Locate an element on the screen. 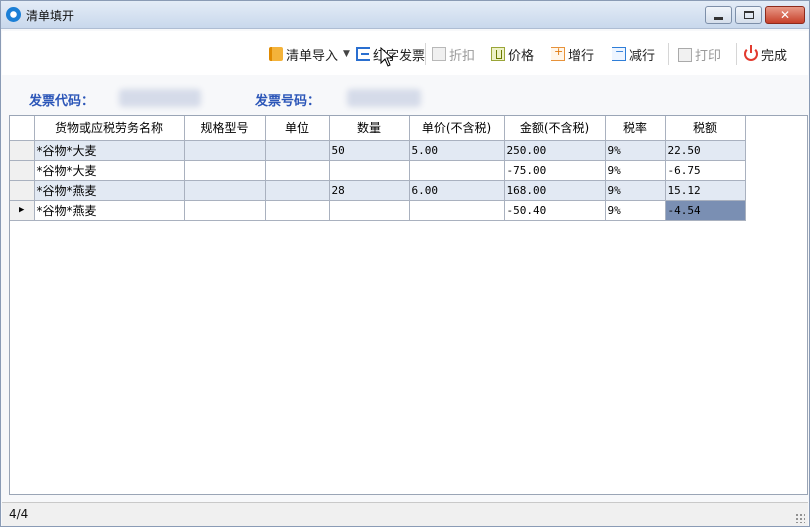  maximize-icon is located at coordinates (748, 15).